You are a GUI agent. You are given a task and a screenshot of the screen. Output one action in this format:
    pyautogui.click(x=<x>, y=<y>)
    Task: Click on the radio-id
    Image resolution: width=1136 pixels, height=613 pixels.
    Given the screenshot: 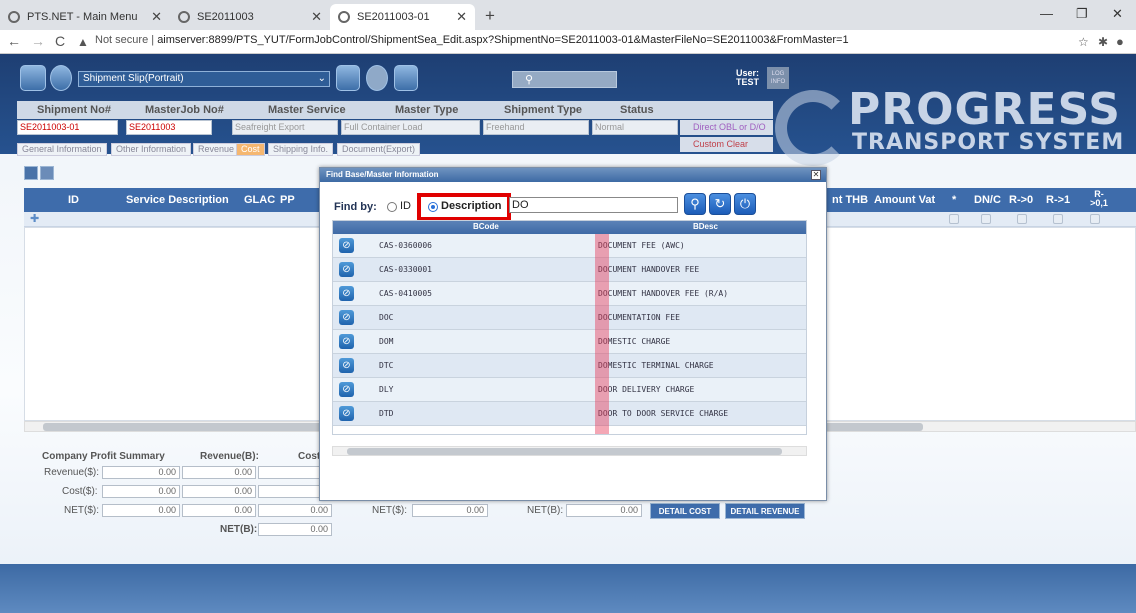 What is the action you would take?
    pyautogui.click(x=392, y=207)
    